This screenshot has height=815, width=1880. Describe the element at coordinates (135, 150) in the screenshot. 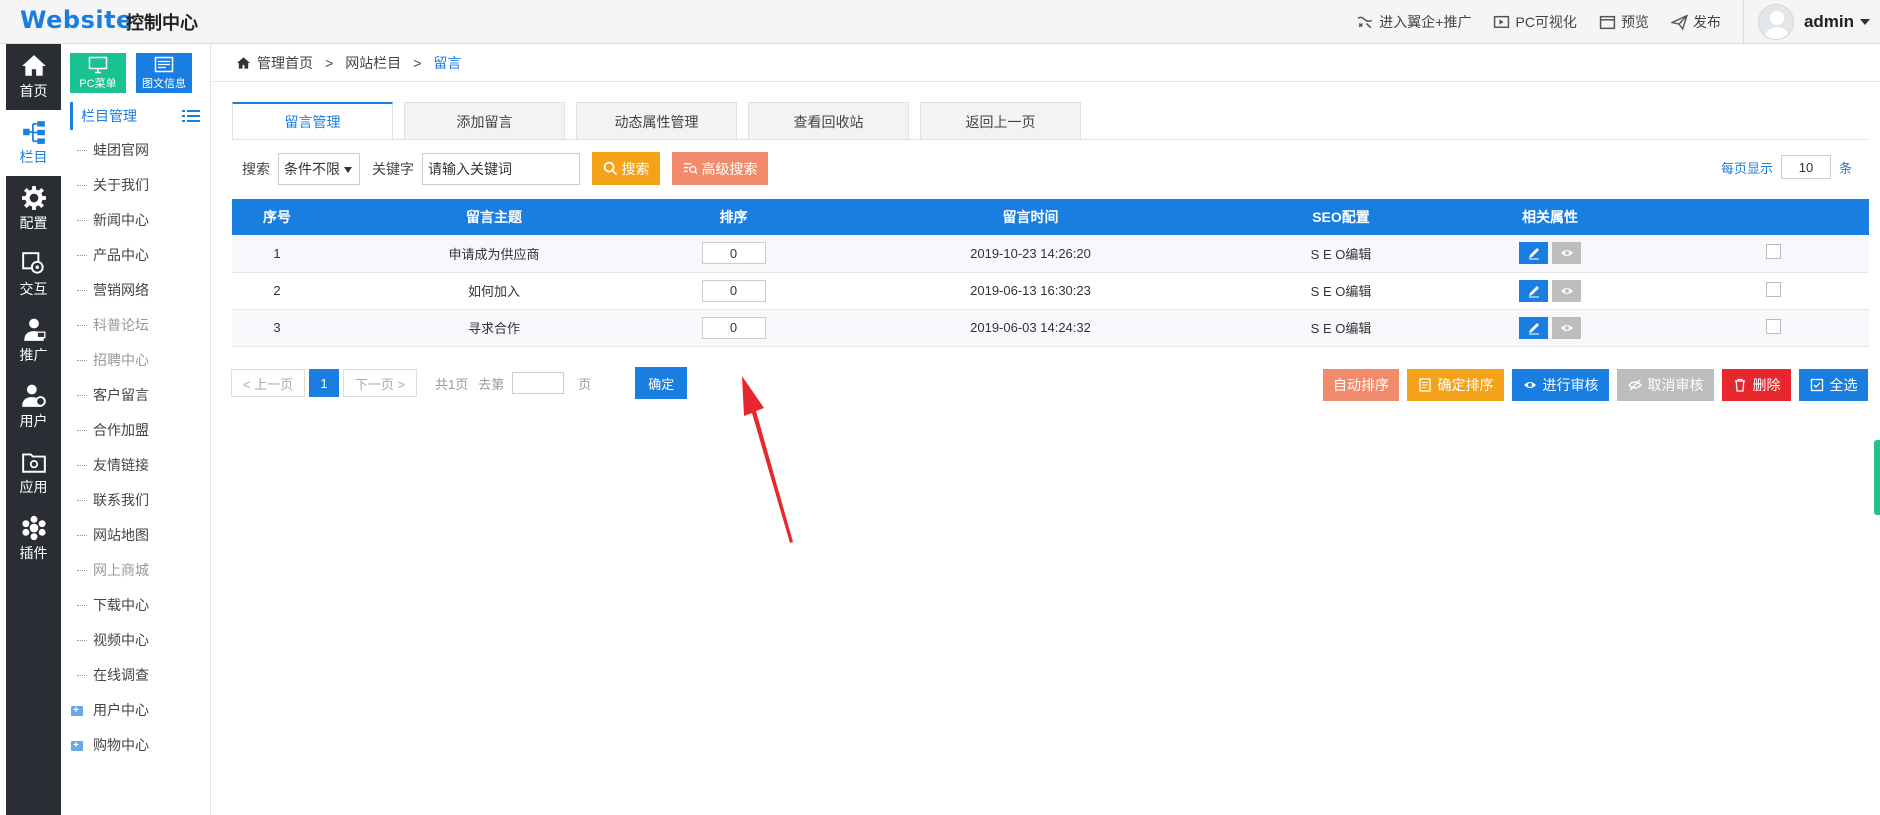

I see `sidebar-item: 蛙团官网` at that location.